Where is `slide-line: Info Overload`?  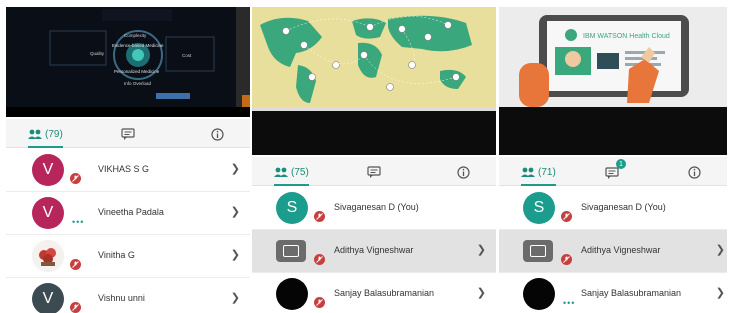 slide-line: Info Overload is located at coordinates (138, 83).